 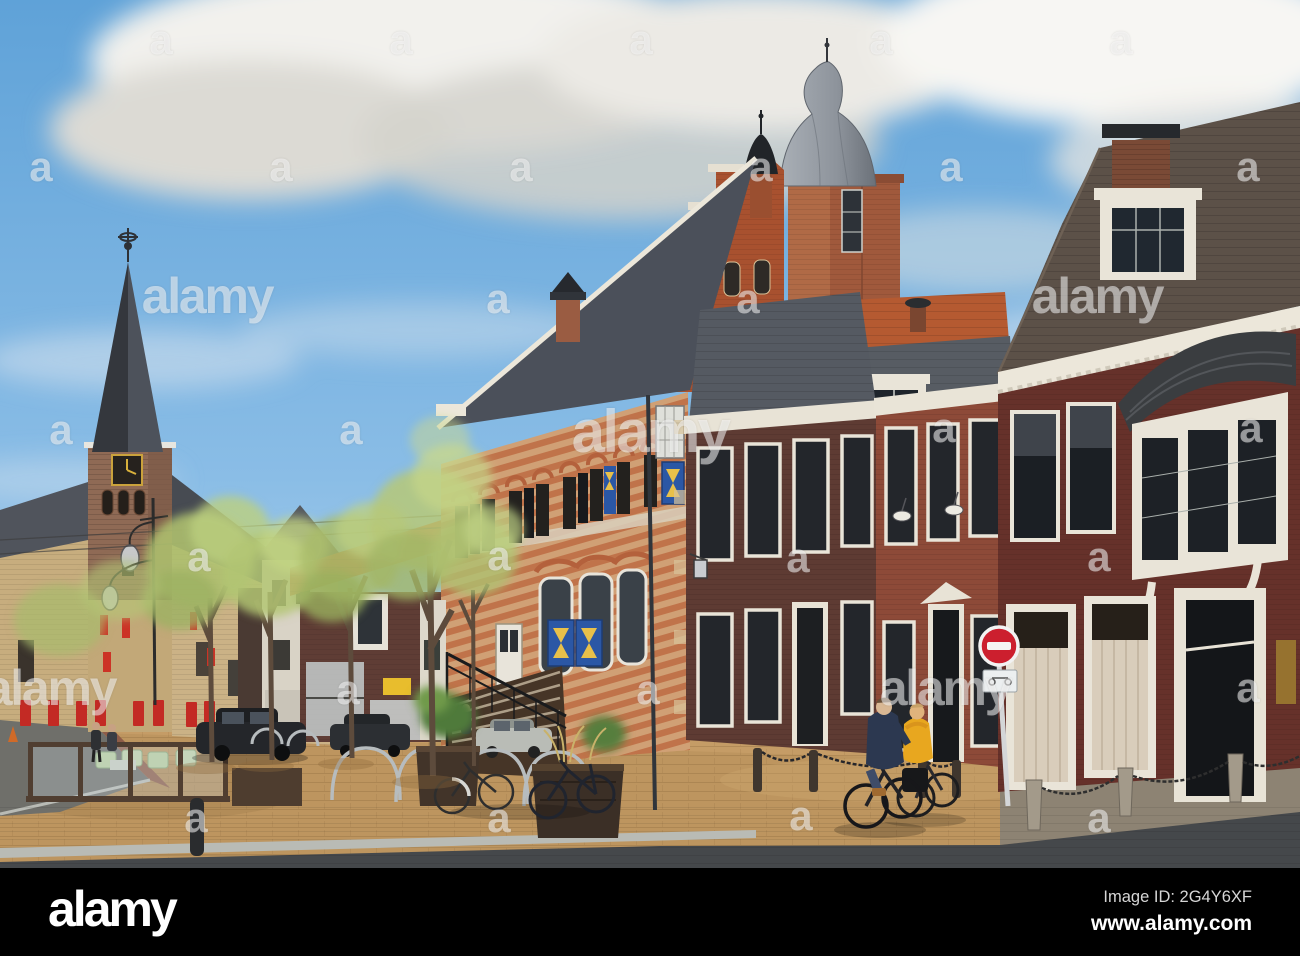 What do you see at coordinates (1141, 158) in the screenshot?
I see `chimney` at bounding box center [1141, 158].